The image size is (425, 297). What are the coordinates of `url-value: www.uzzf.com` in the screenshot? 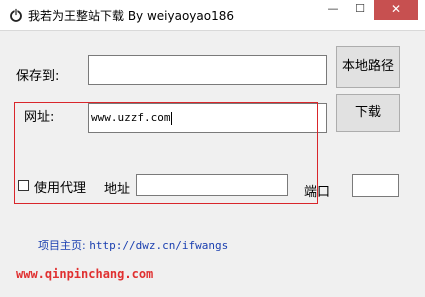 It's located at (131, 117).